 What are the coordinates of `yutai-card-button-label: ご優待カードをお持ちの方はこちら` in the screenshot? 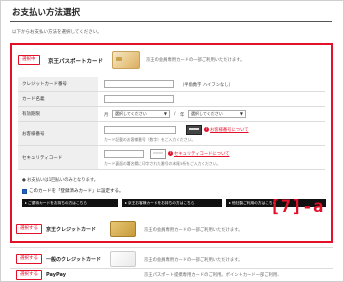 It's located at (58, 203).